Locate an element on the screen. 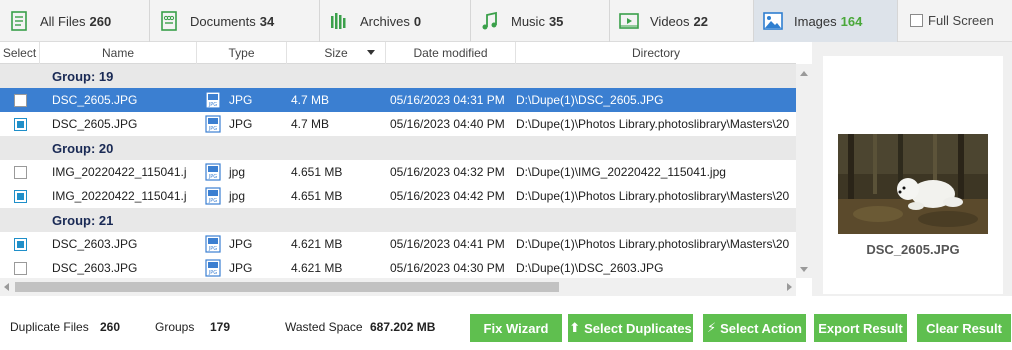  column-size: Size is located at coordinates (336, 53).